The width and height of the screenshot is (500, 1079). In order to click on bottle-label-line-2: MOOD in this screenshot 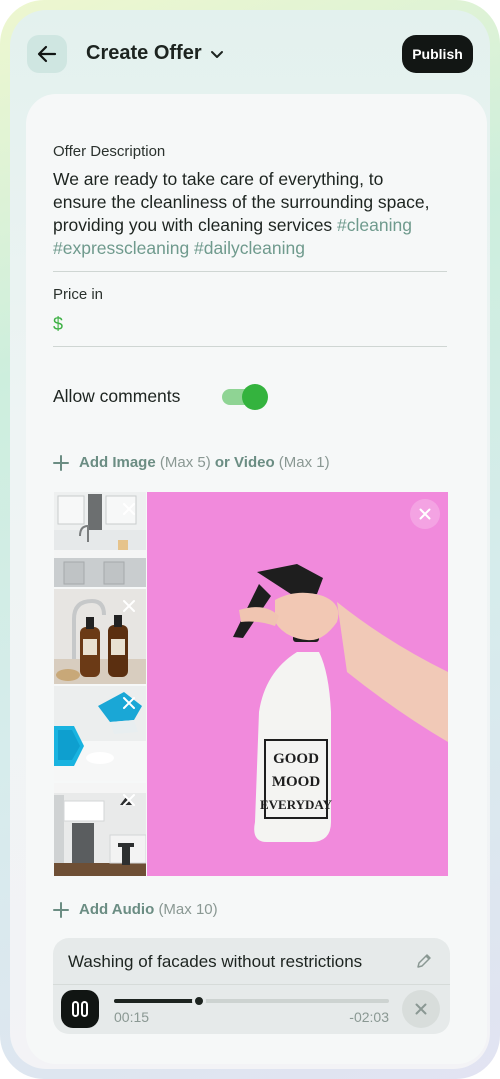, I will do `click(296, 782)`.